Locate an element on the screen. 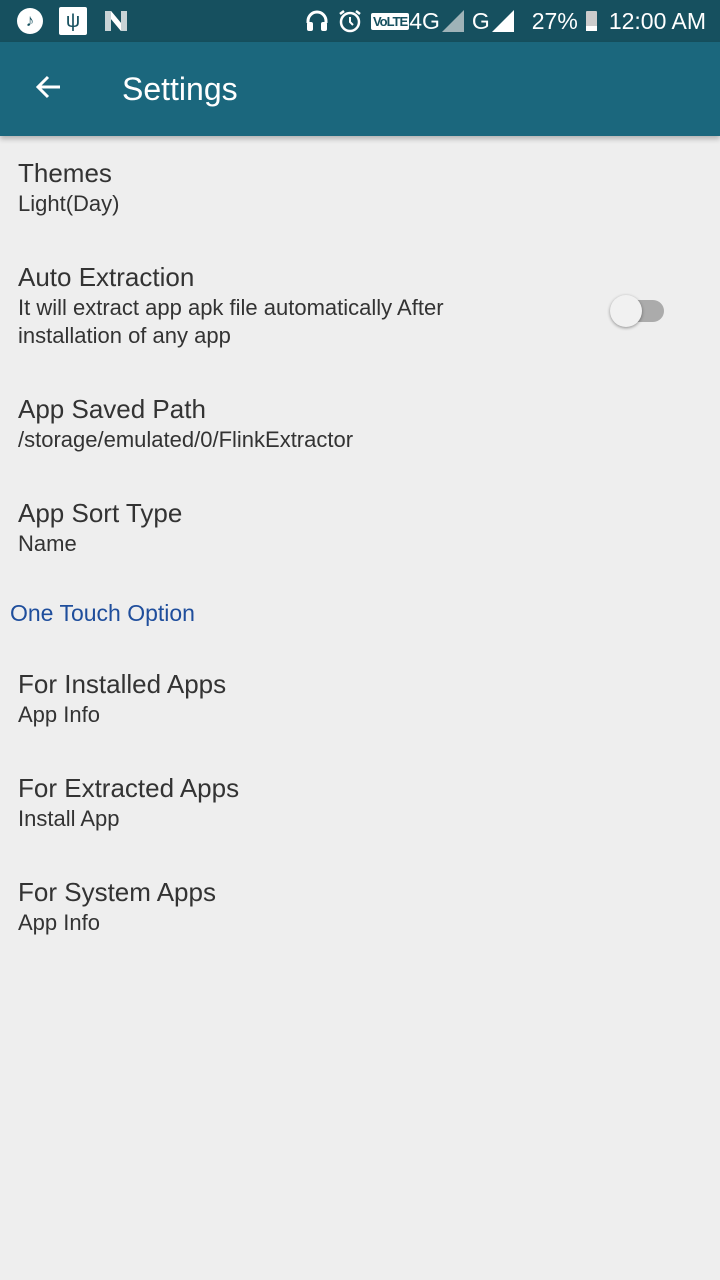 The height and width of the screenshot is (1280, 720). usb-icon: ψ is located at coordinates (73, 21).